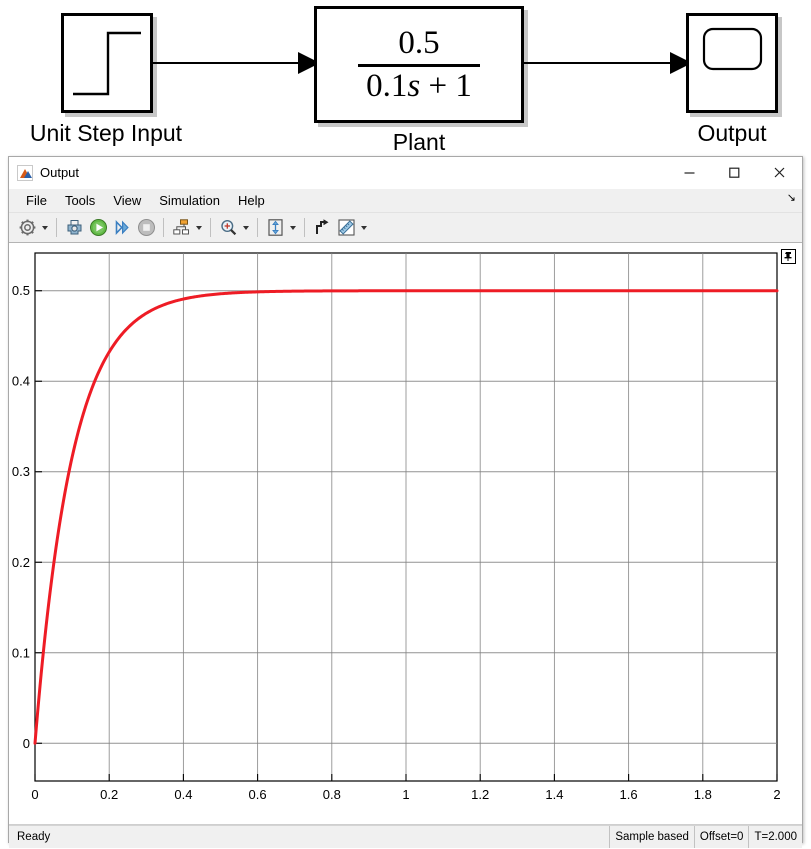  I want to click on autoscale-button, so click(275, 228).